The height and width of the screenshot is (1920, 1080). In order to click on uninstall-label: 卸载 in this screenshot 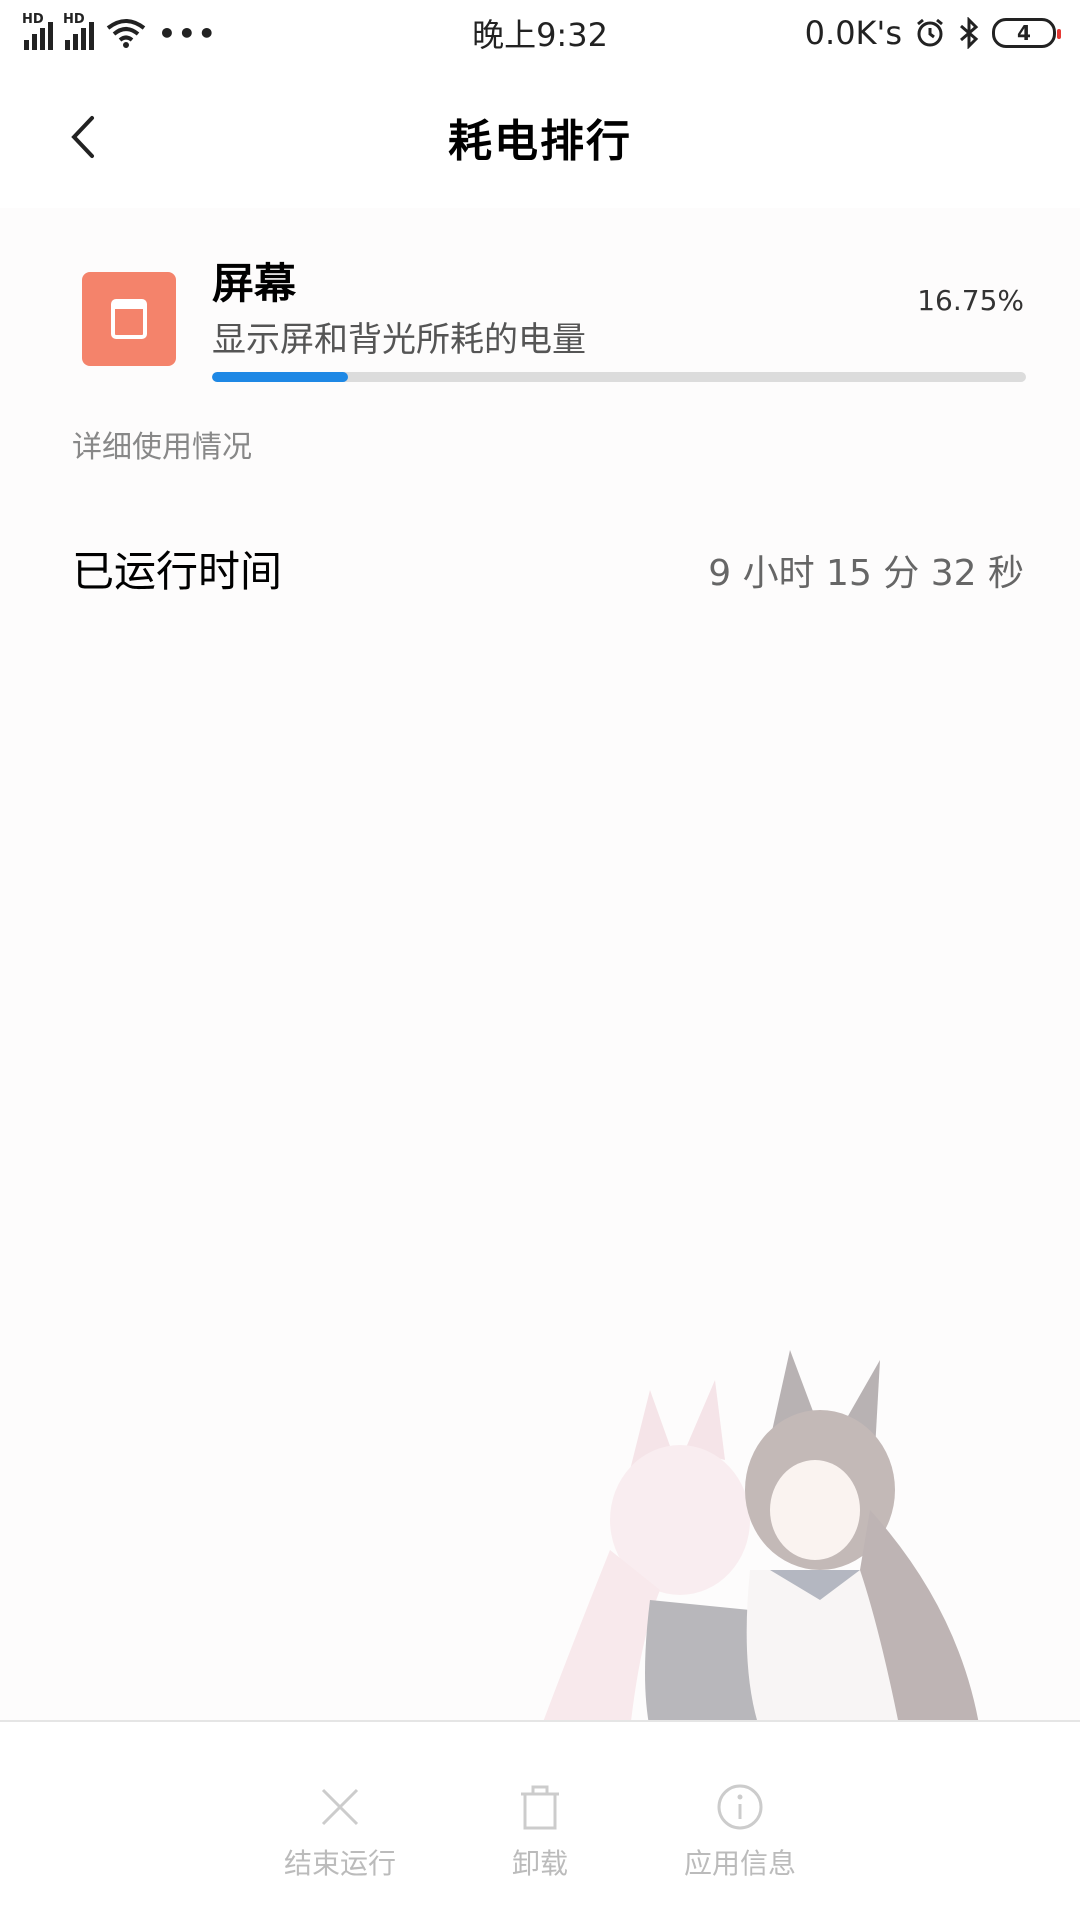, I will do `click(539, 1863)`.